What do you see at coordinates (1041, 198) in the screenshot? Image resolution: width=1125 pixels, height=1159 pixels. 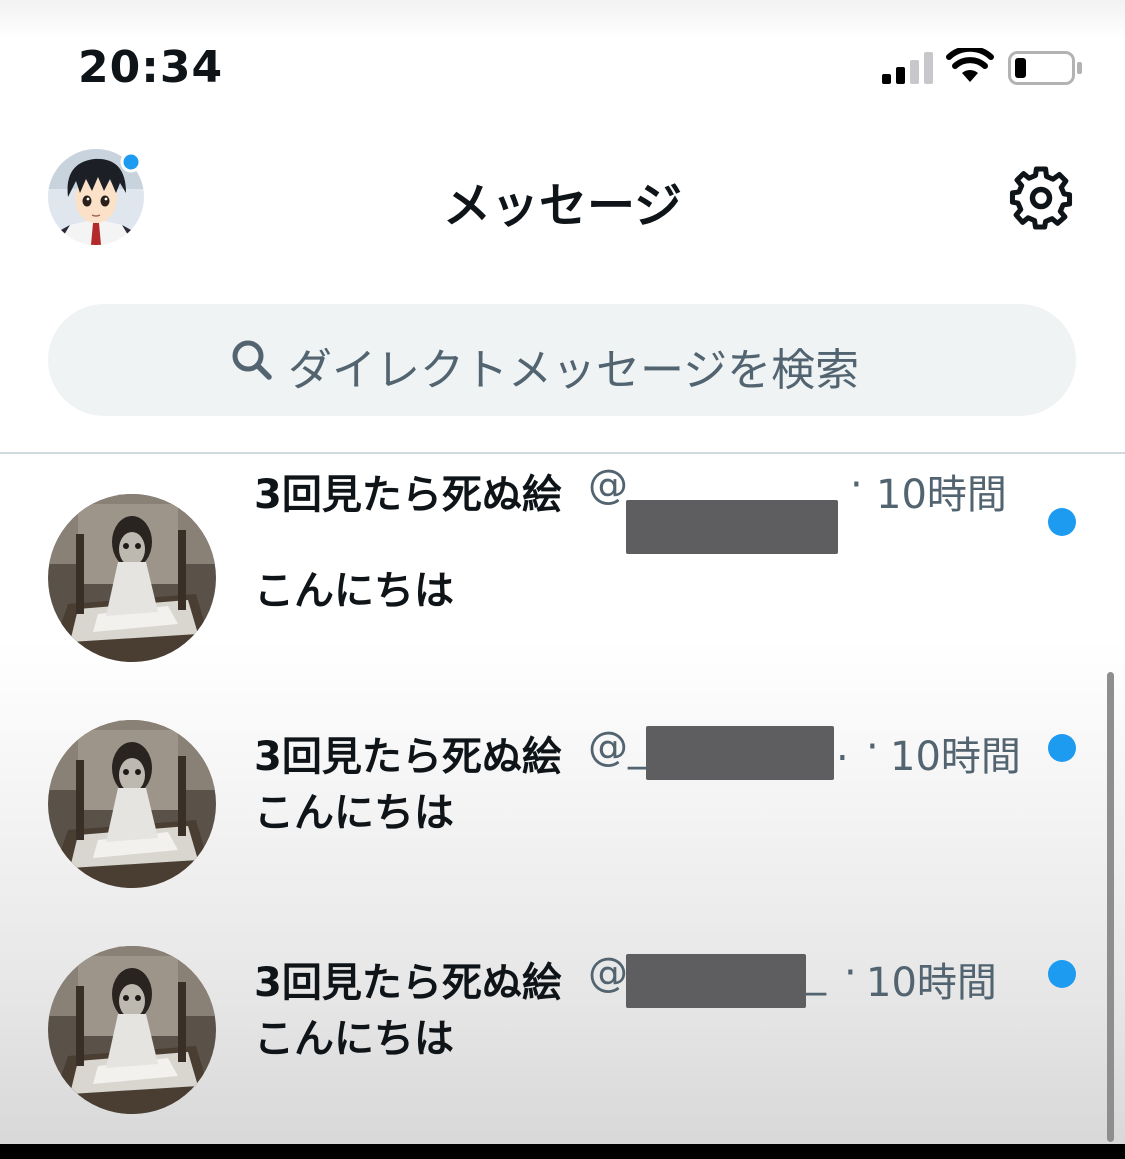 I see `gear-icon` at bounding box center [1041, 198].